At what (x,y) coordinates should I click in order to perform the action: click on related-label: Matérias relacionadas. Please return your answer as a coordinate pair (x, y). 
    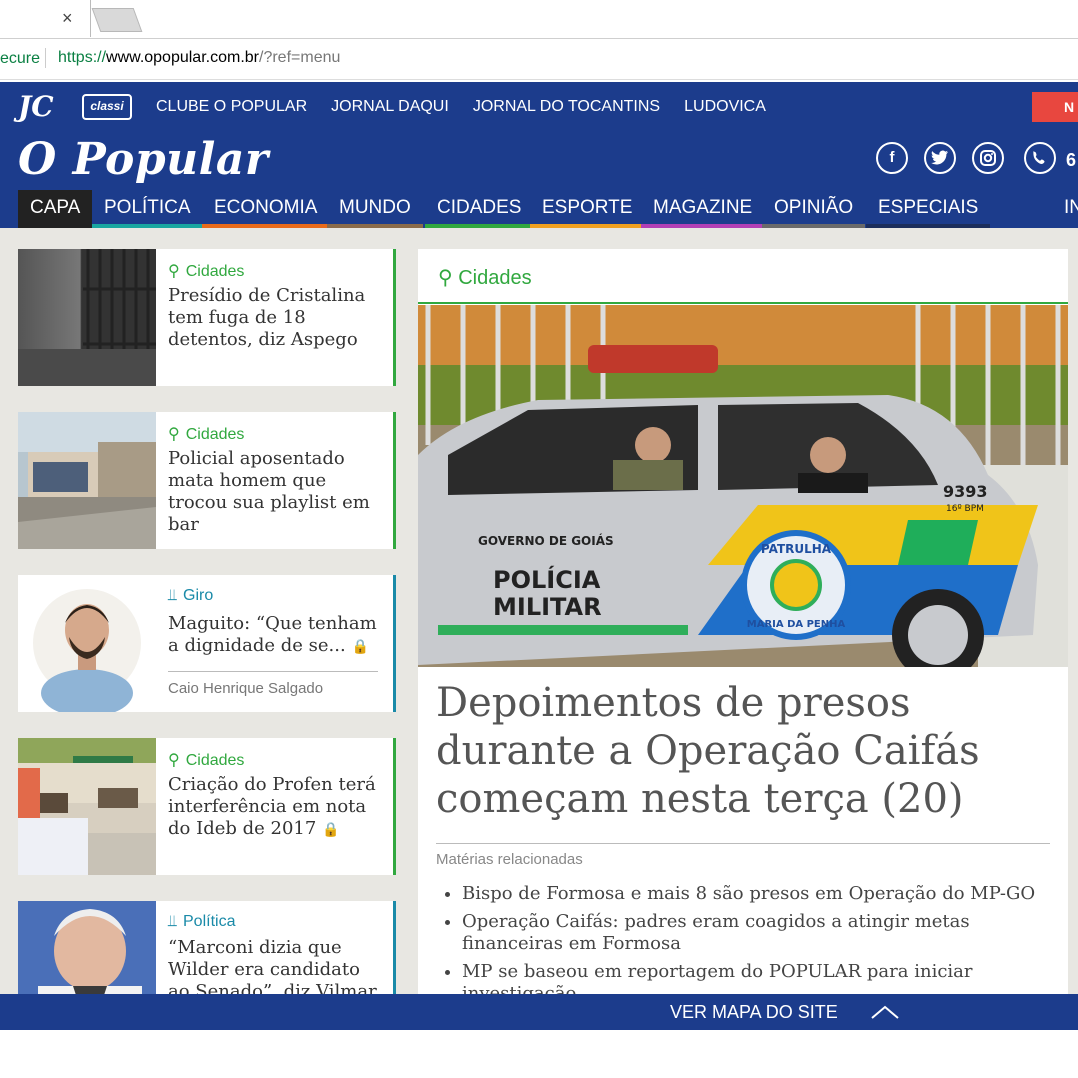
    Looking at the image, I should click on (509, 859).